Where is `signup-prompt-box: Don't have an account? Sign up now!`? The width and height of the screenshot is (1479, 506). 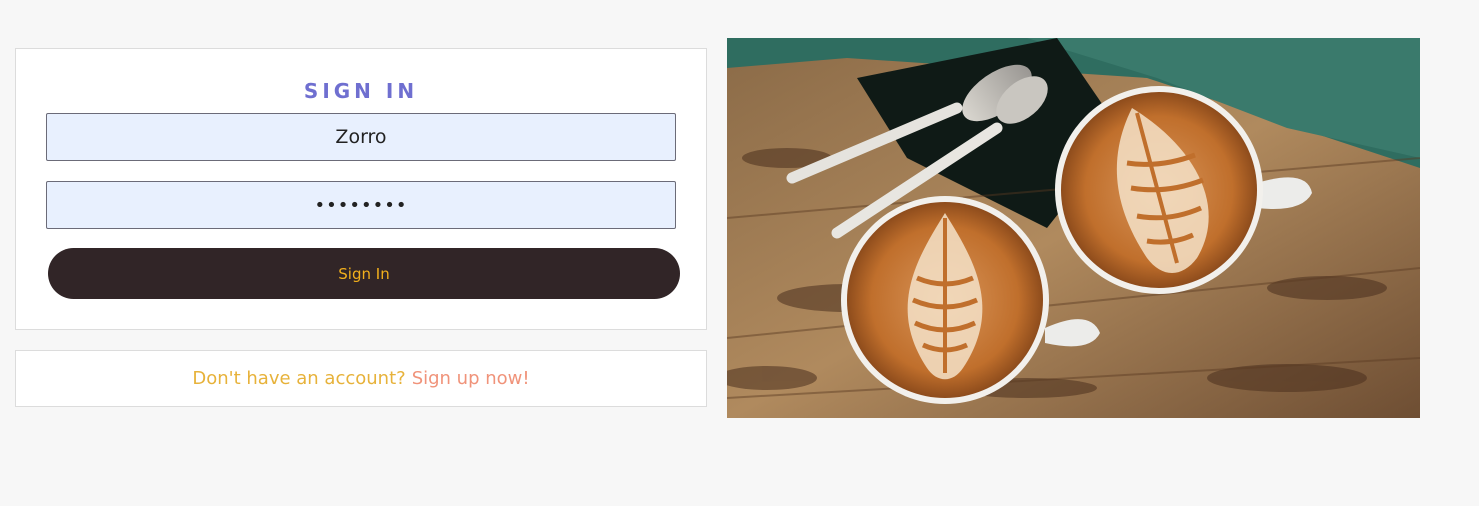 signup-prompt-box: Don't have an account? Sign up now! is located at coordinates (361, 378).